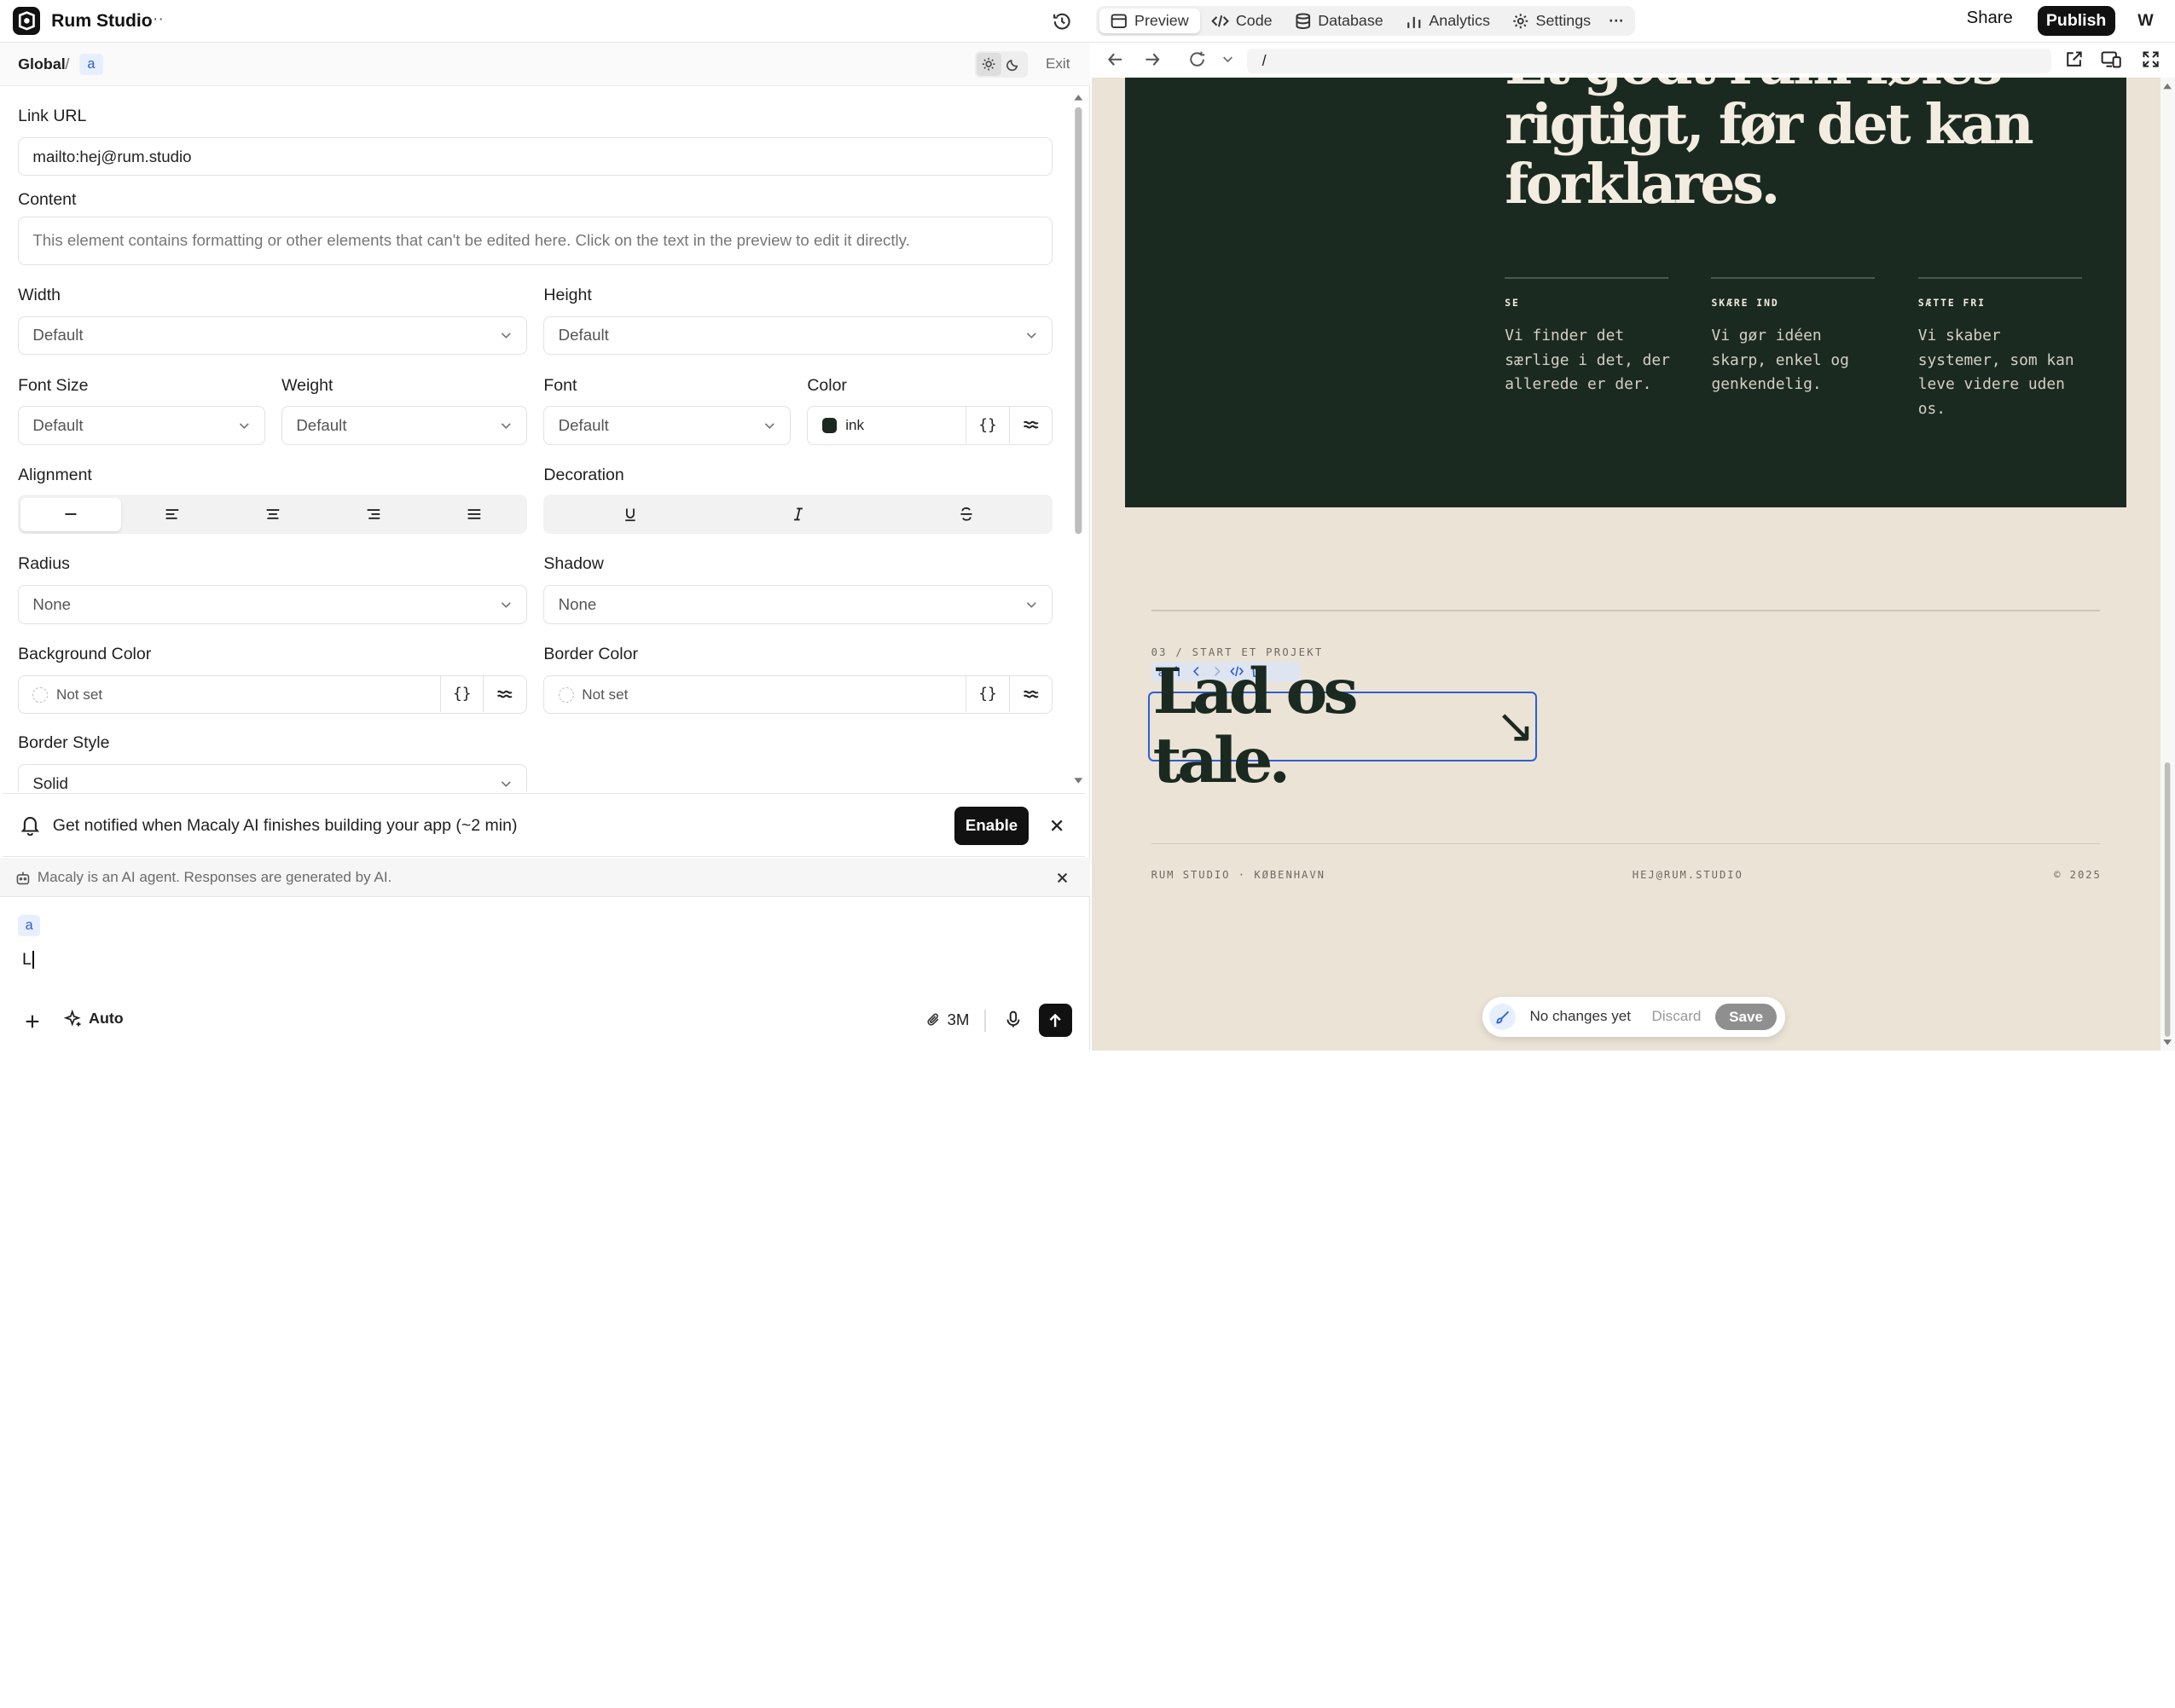 The width and height of the screenshot is (2175, 1708). I want to click on weight-select: Default, so click(404, 425).